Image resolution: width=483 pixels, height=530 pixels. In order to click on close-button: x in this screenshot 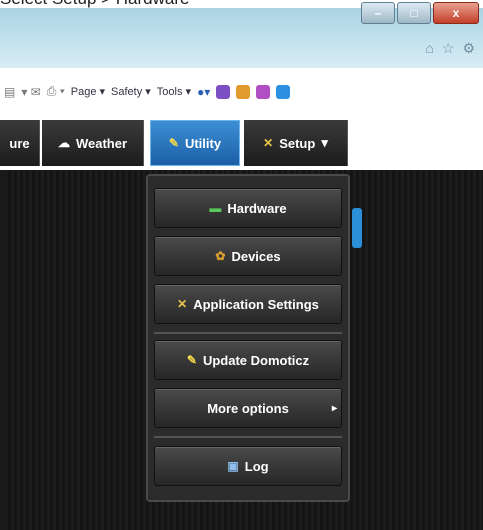, I will do `click(456, 13)`.